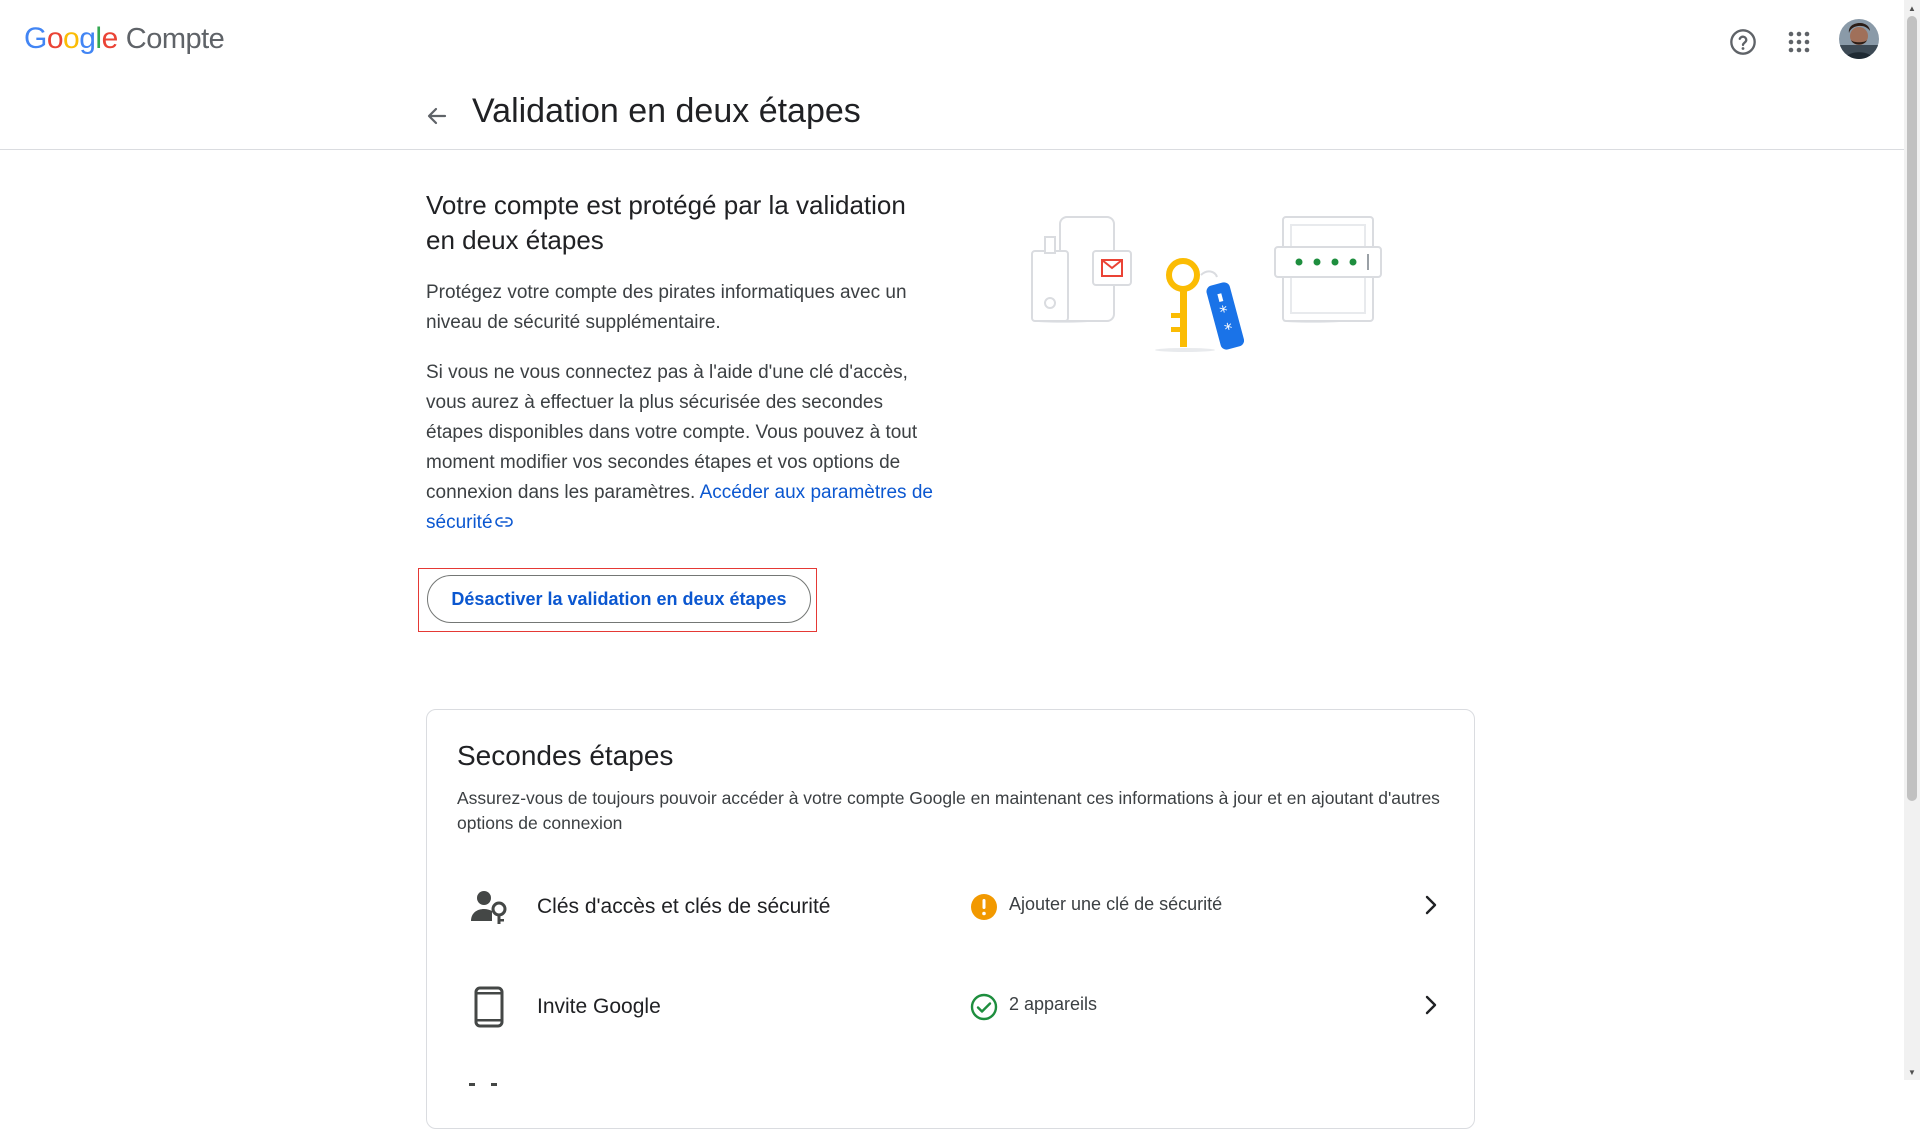 The image size is (1920, 1129). I want to click on logo-letter: e, so click(110, 38).